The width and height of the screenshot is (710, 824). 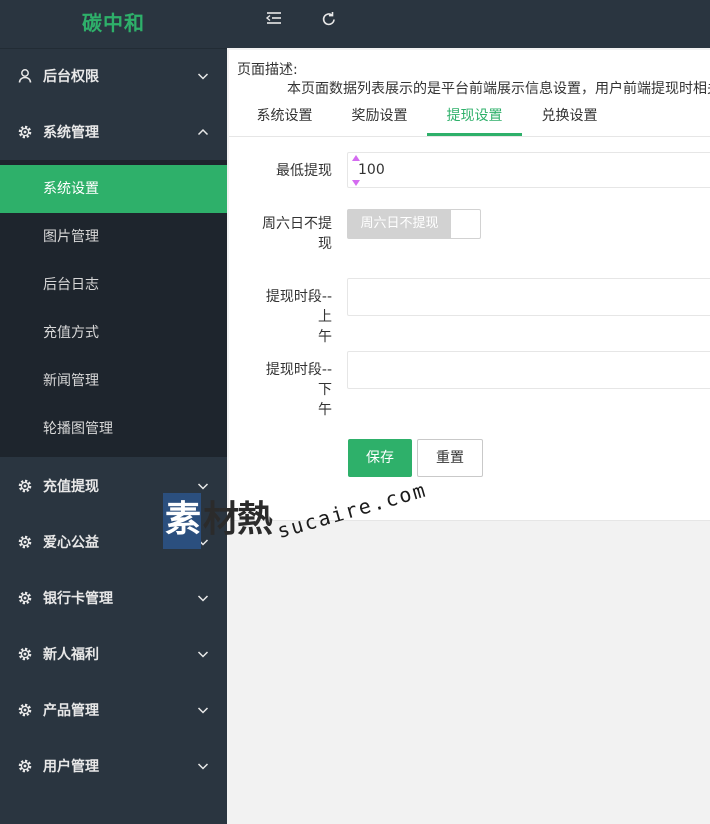 What do you see at coordinates (329, 19) in the screenshot?
I see `refresh-icon` at bounding box center [329, 19].